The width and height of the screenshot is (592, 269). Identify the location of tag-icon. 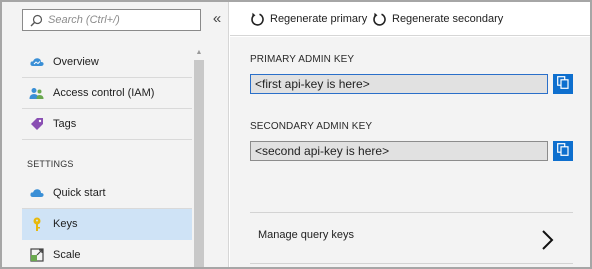
(36, 124).